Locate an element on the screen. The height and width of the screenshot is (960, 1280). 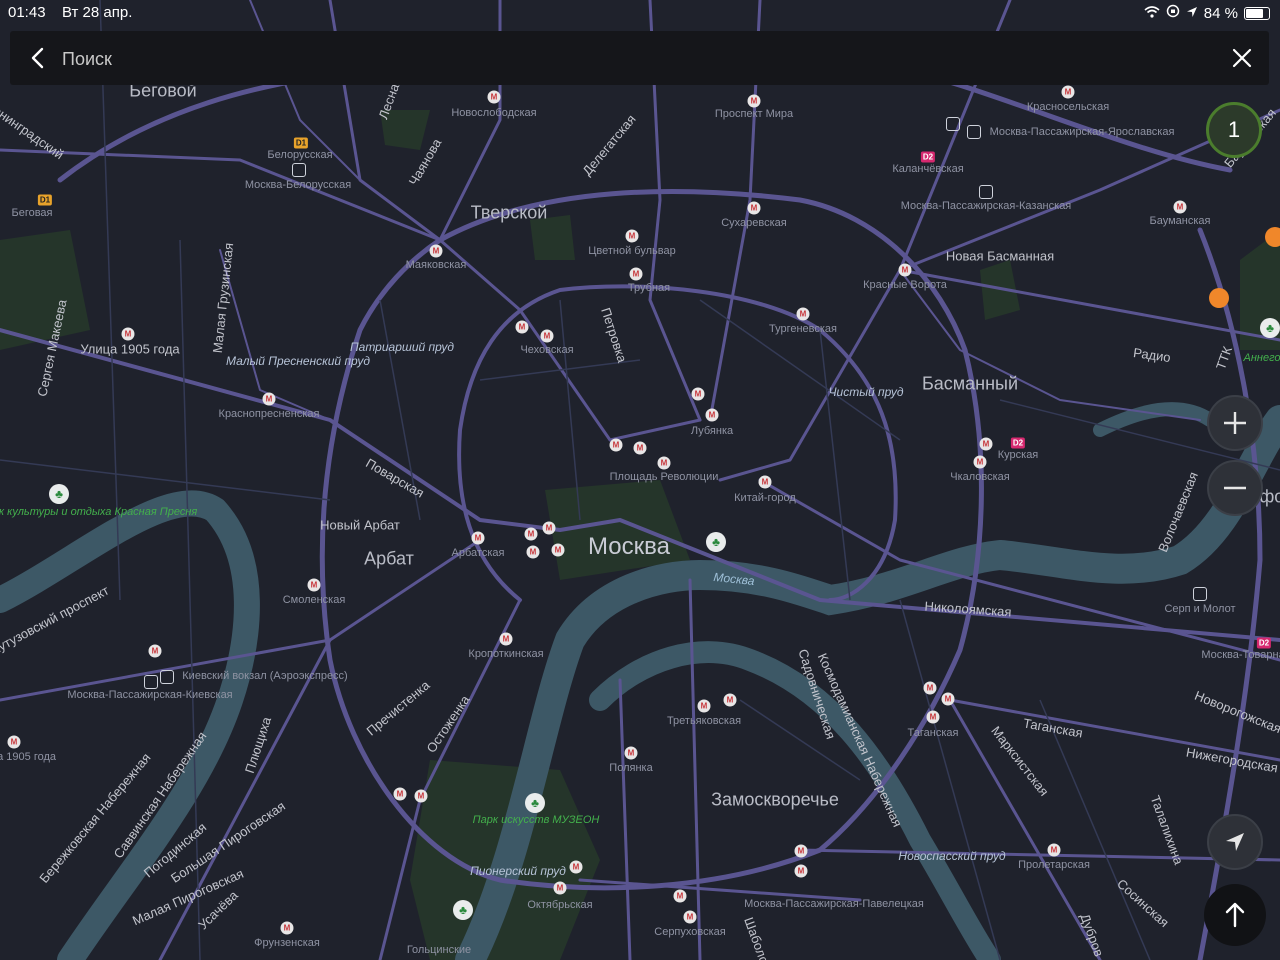
my-location-button is located at coordinates (1235, 842).